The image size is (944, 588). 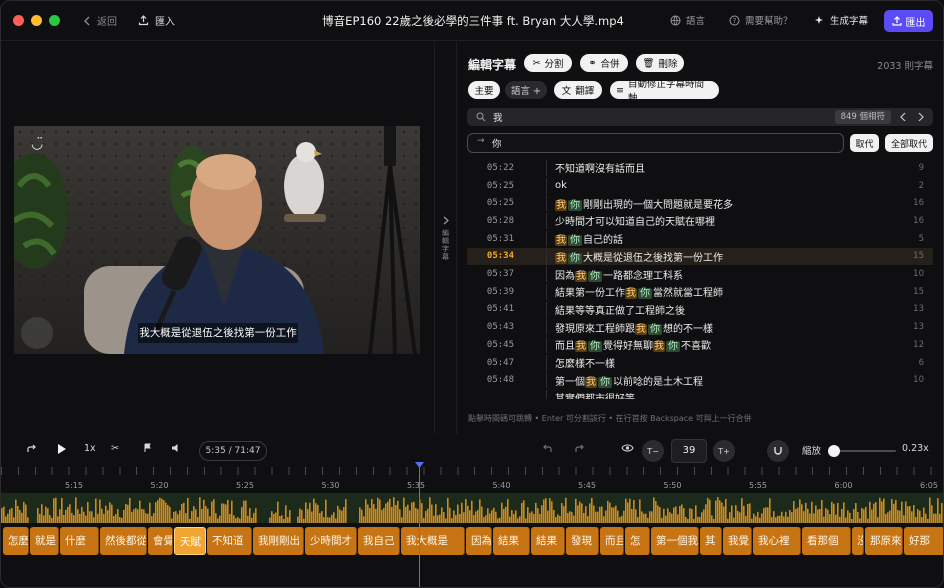 I want to click on row-text: 第一個我你以前唸的是土木工程, so click(x=629, y=380).